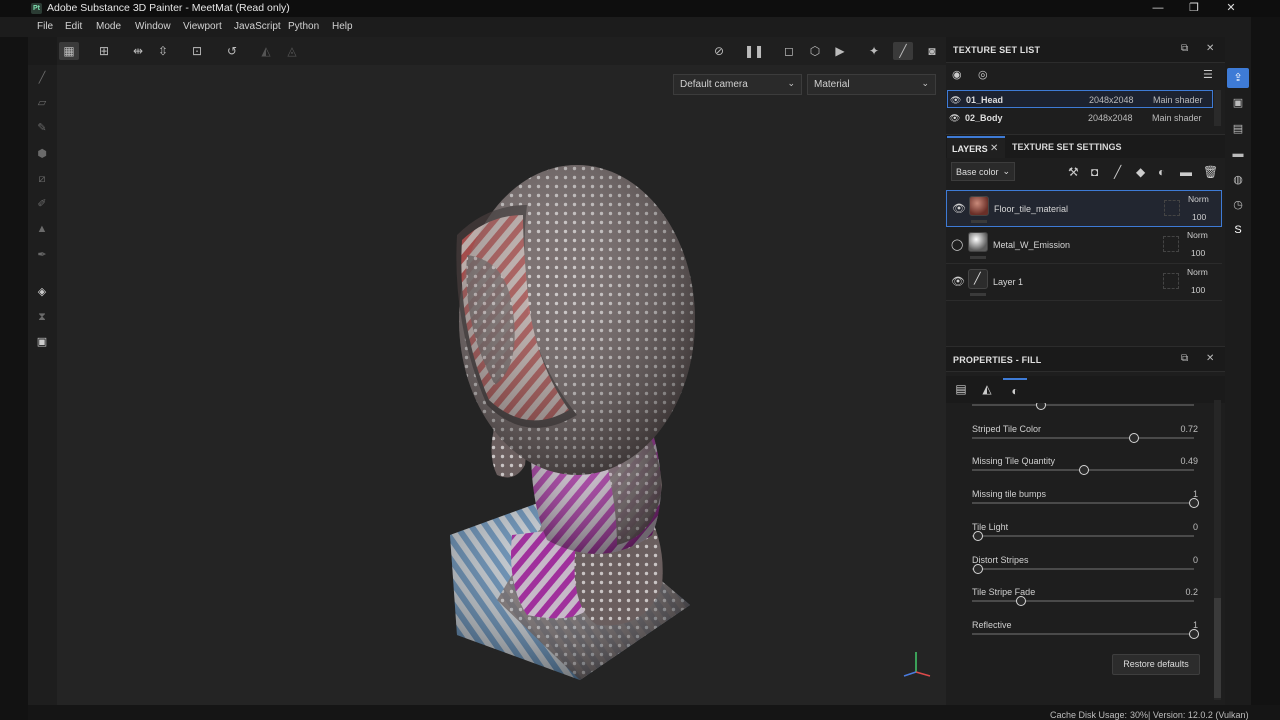 The height and width of the screenshot is (720, 1280). What do you see at coordinates (73, 26) in the screenshot?
I see `menu-edit: Edit` at bounding box center [73, 26].